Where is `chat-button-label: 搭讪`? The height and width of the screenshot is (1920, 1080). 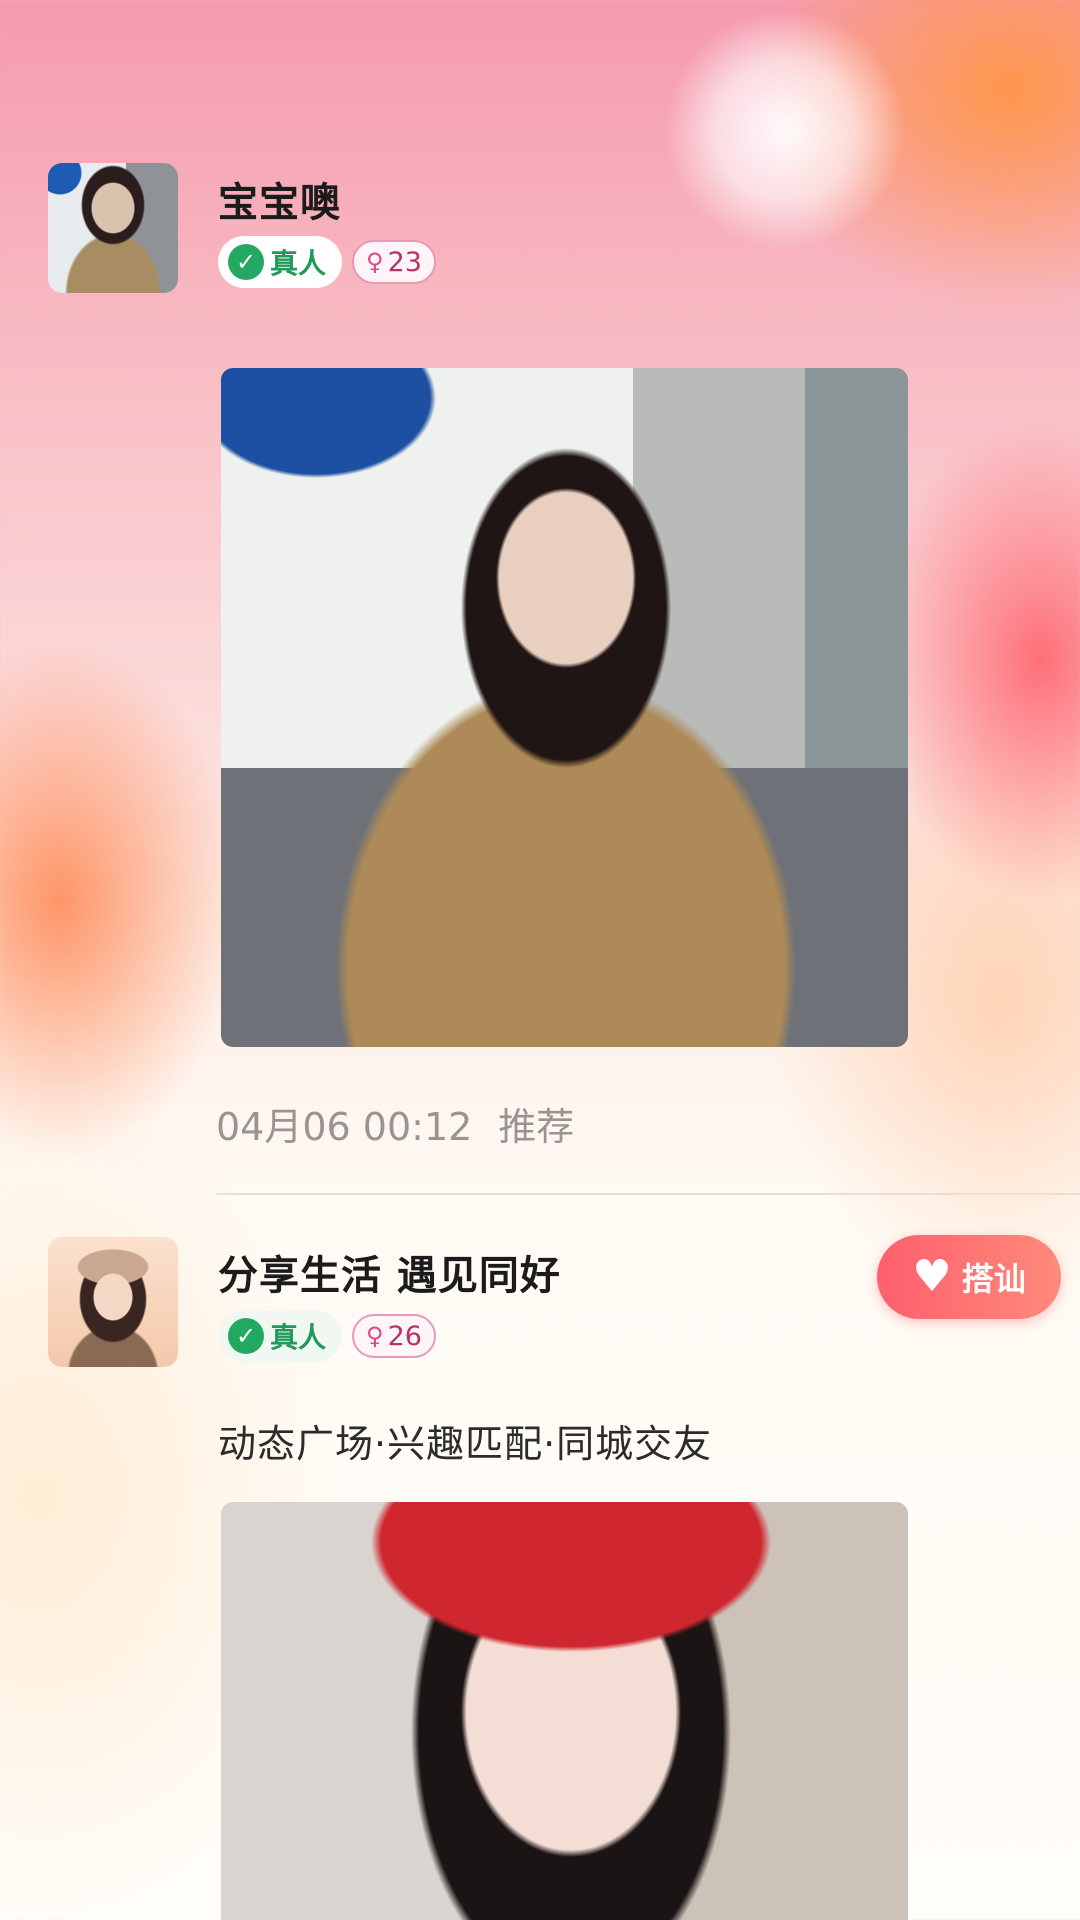
chat-button-label: 搭讪 is located at coordinates (993, 1279).